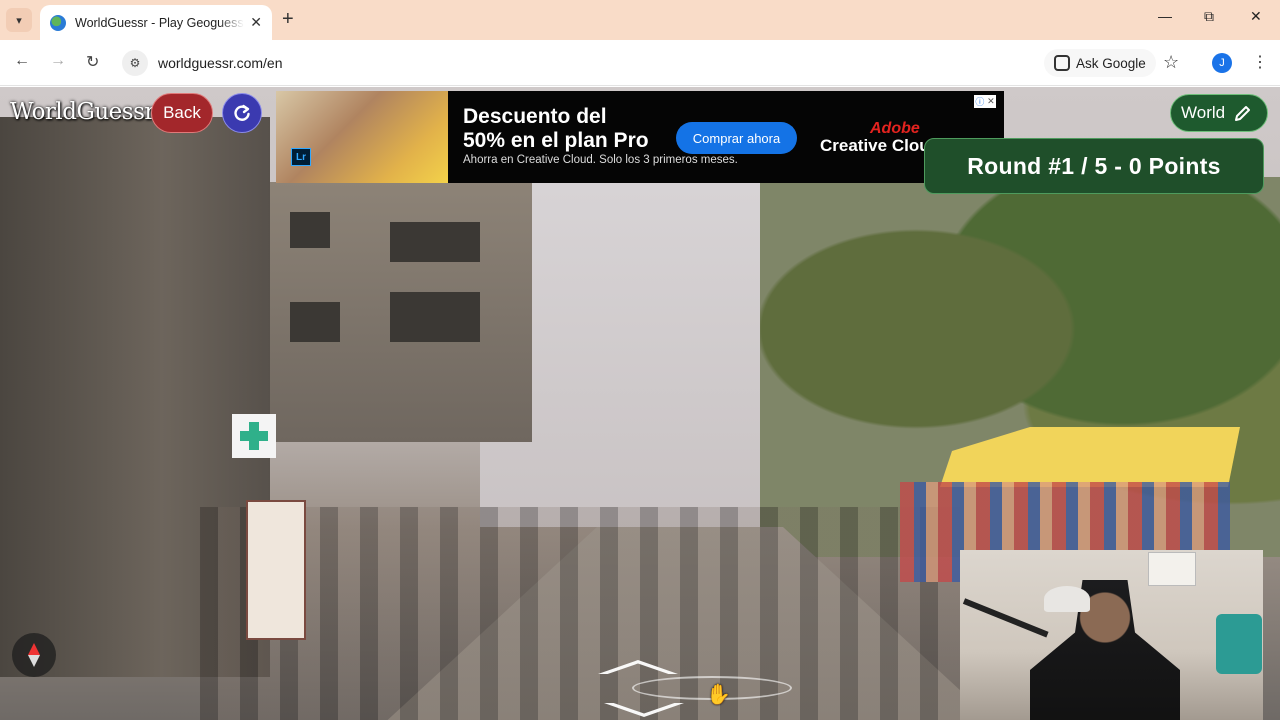 This screenshot has width=1280, height=720. Describe the element at coordinates (1171, 62) in the screenshot. I see `bookmark-star-icon: ☆` at that location.